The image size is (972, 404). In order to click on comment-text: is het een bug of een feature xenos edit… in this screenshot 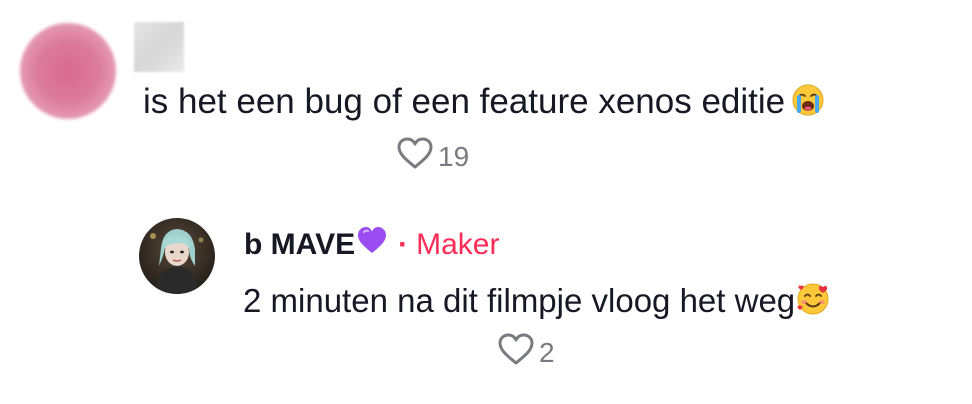, I will do `click(464, 101)`.